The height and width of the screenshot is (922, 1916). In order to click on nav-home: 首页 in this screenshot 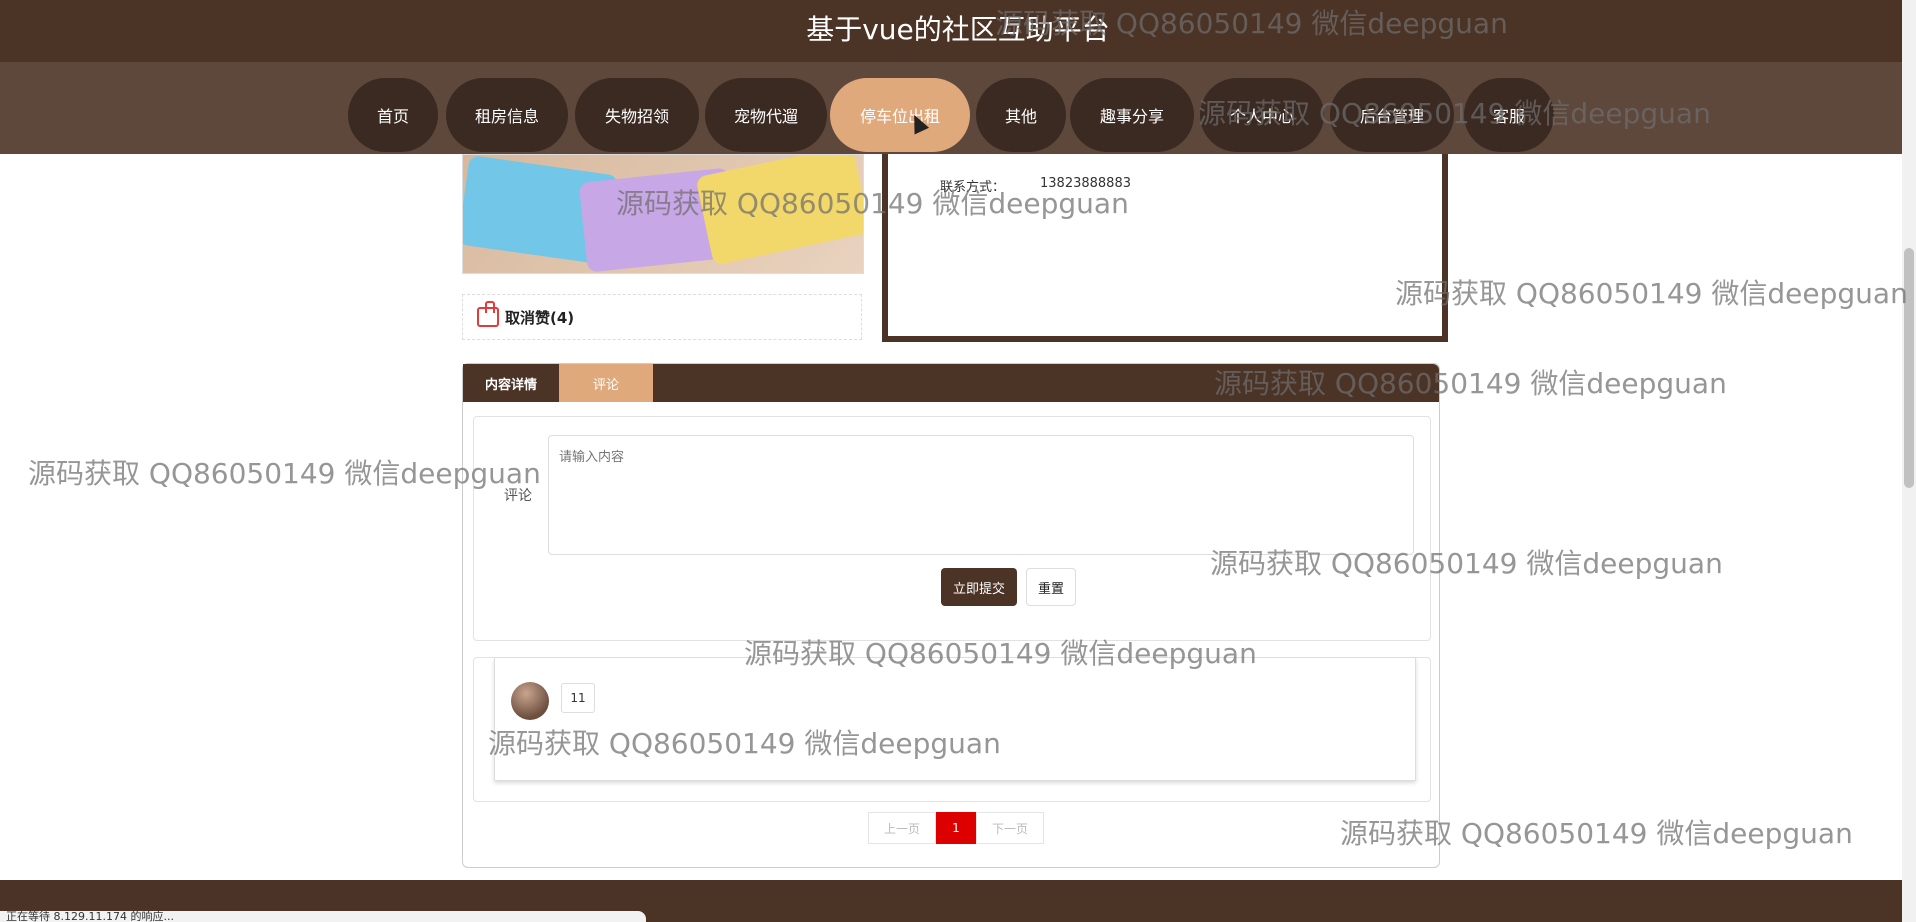, I will do `click(393, 115)`.